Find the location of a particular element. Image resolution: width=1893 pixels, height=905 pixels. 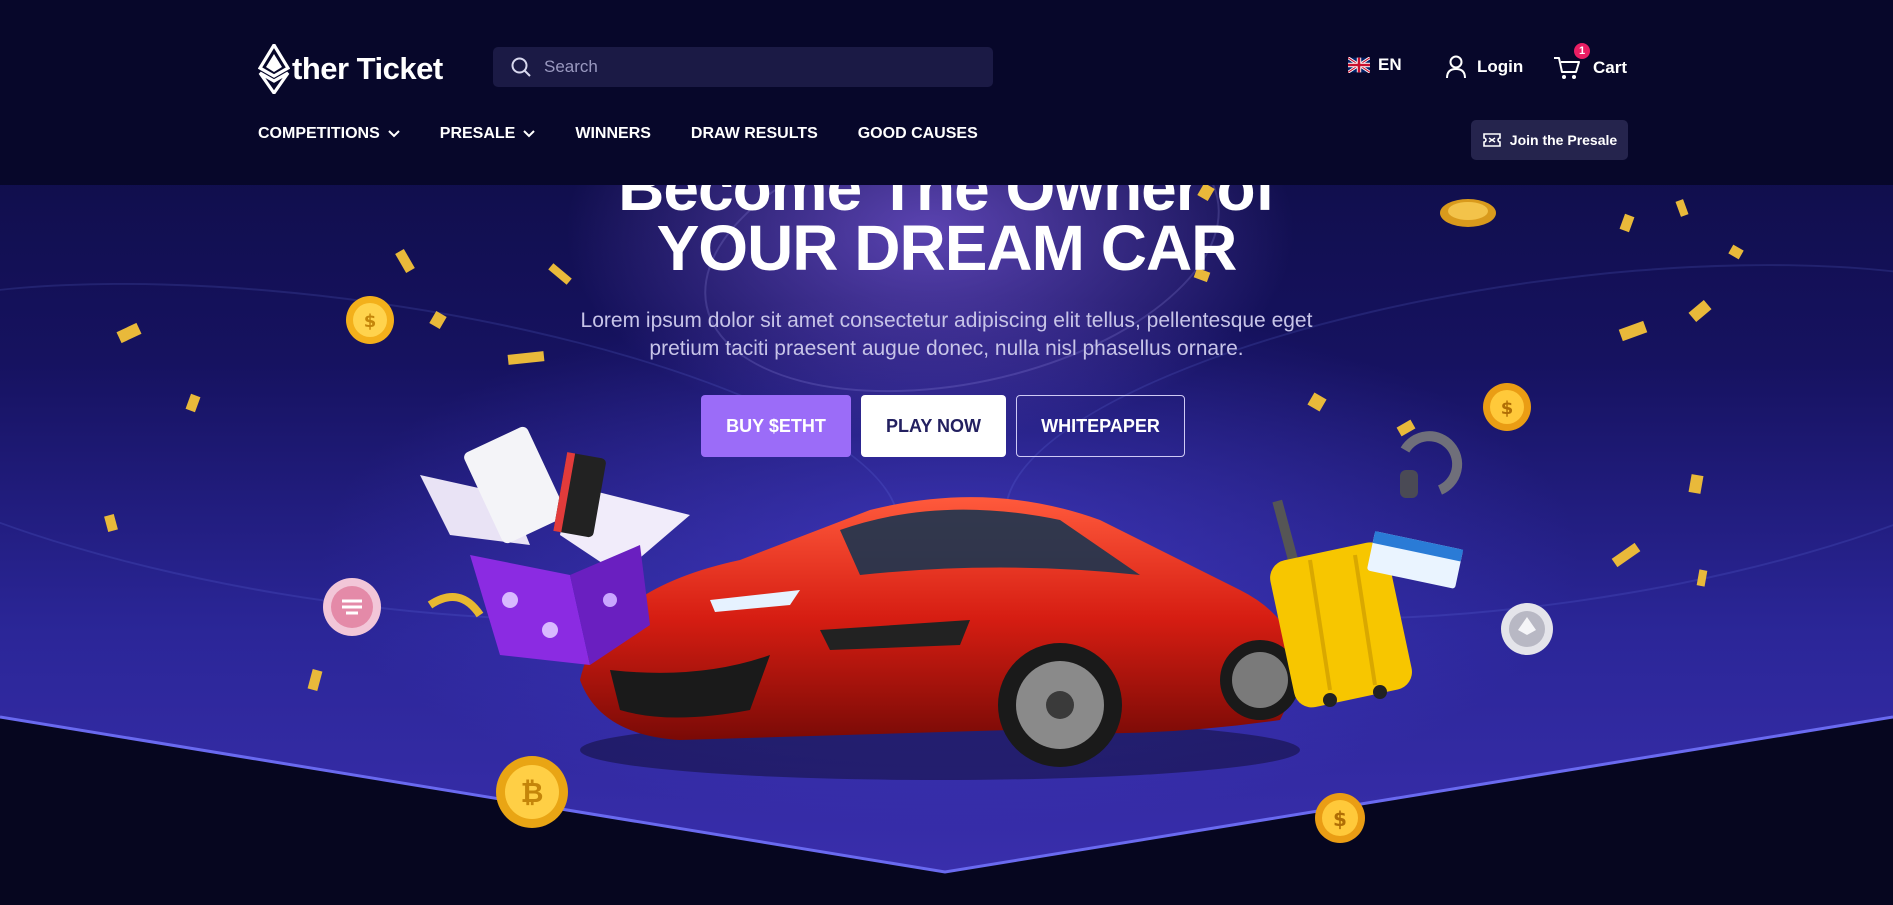

whitepaper-button: WHITEPAPER is located at coordinates (1100, 426).